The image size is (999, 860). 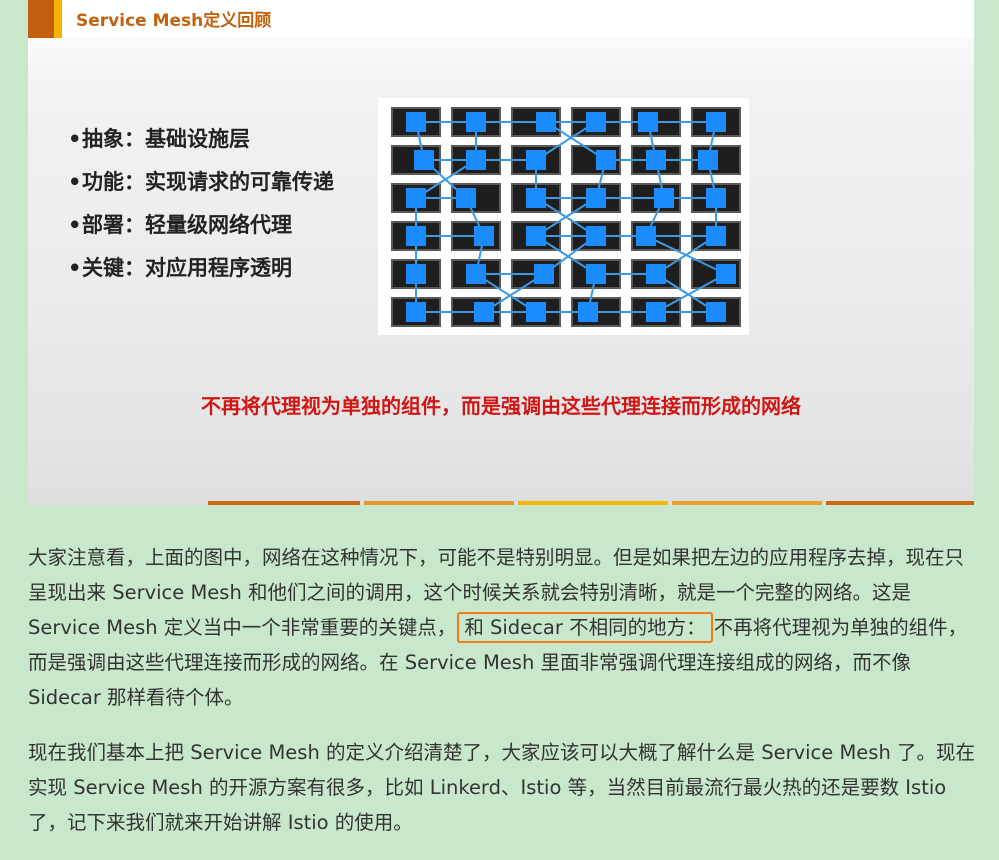 I want to click on service-mesh-diagram, so click(x=563, y=216).